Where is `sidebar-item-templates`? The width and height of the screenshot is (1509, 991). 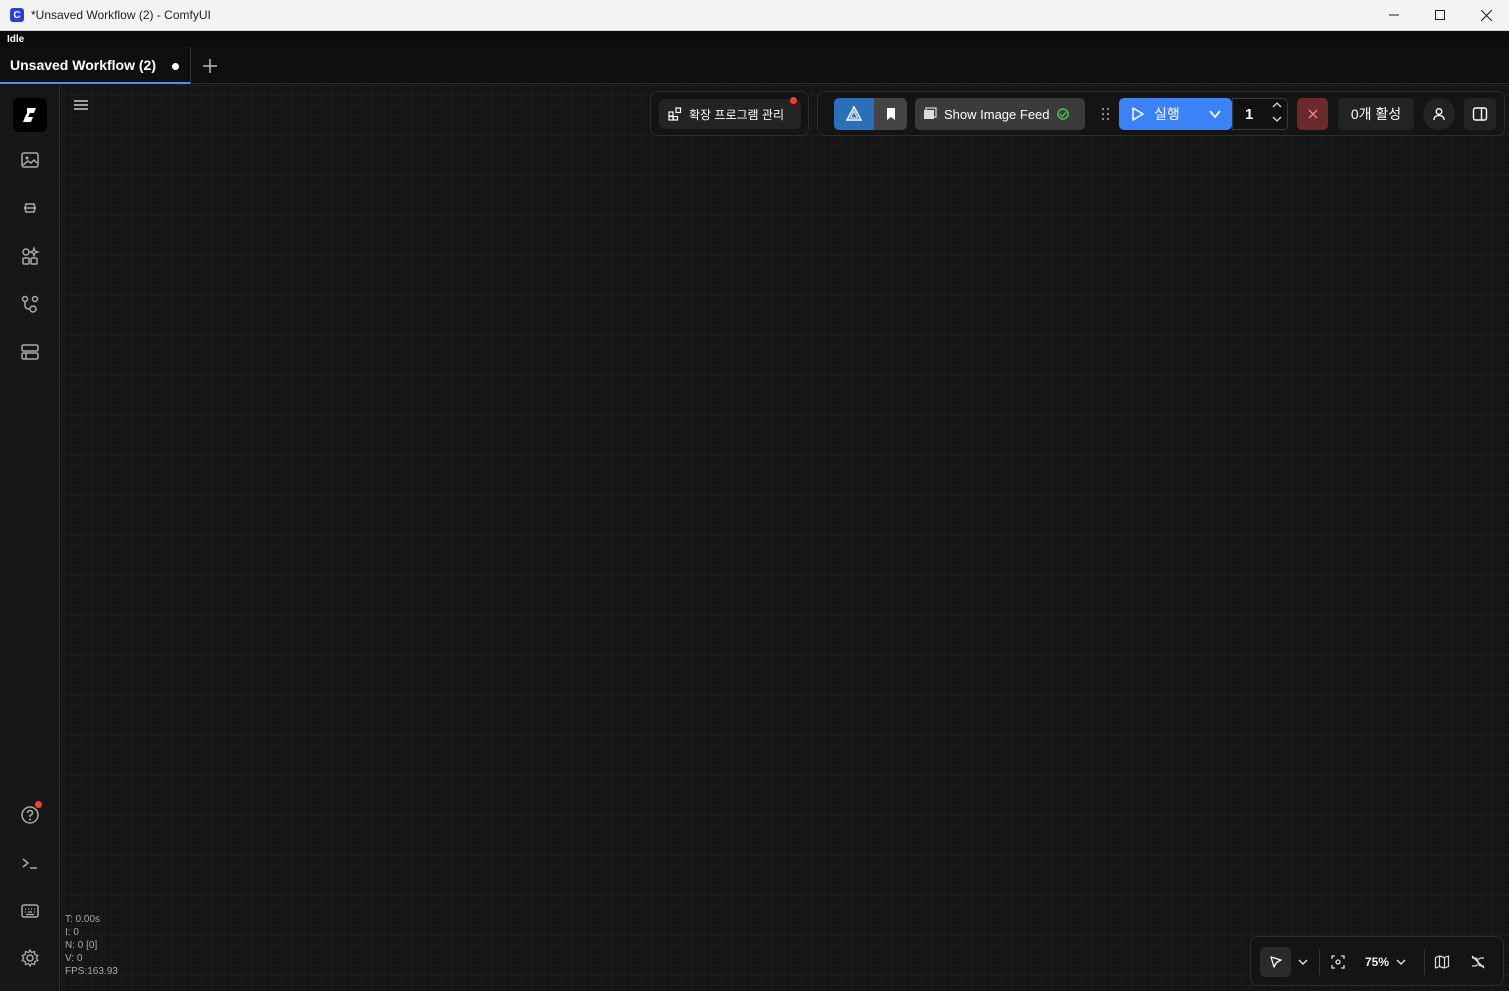
sidebar-item-templates is located at coordinates (30, 352).